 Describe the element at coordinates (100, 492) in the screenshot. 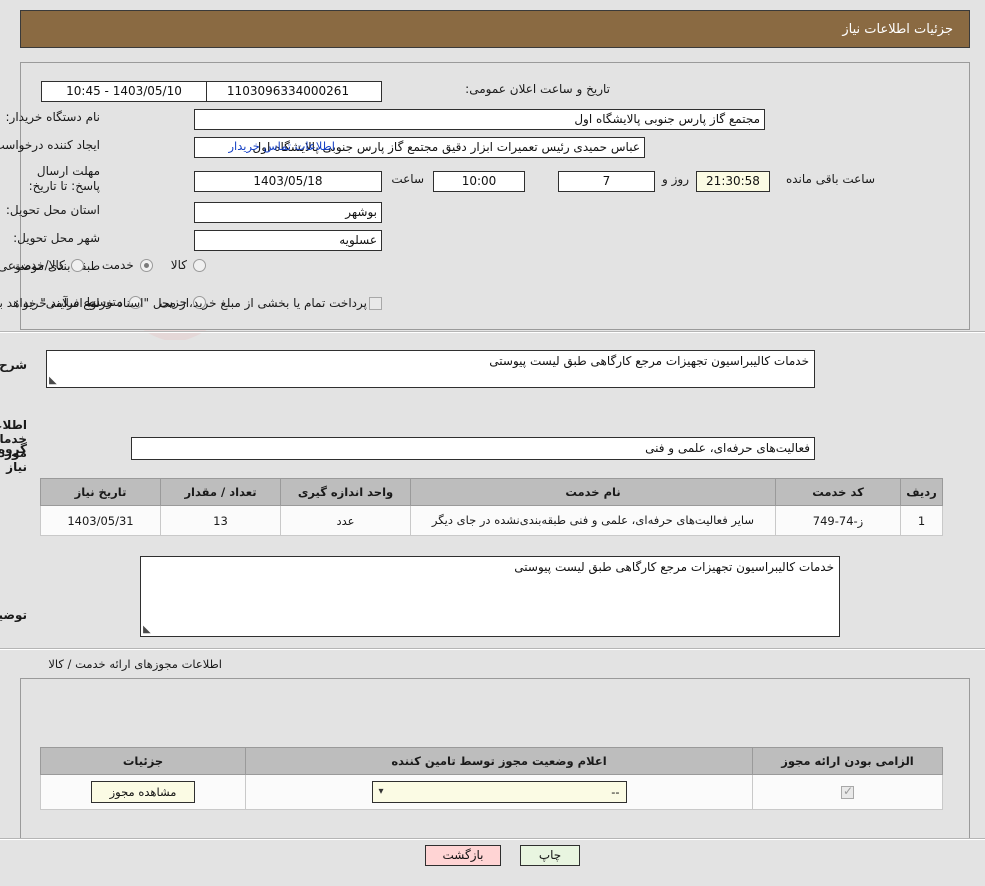

I see `col-need-date: تاریخ نیاز` at that location.